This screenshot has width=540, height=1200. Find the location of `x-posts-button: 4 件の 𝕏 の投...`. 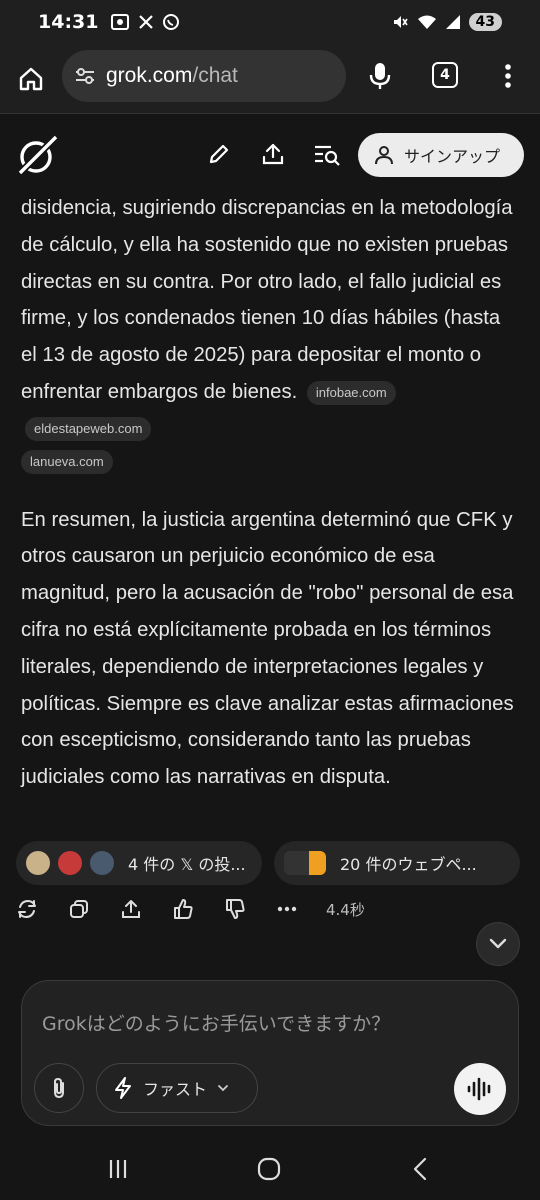

x-posts-button: 4 件の 𝕏 の投... is located at coordinates (139, 863).